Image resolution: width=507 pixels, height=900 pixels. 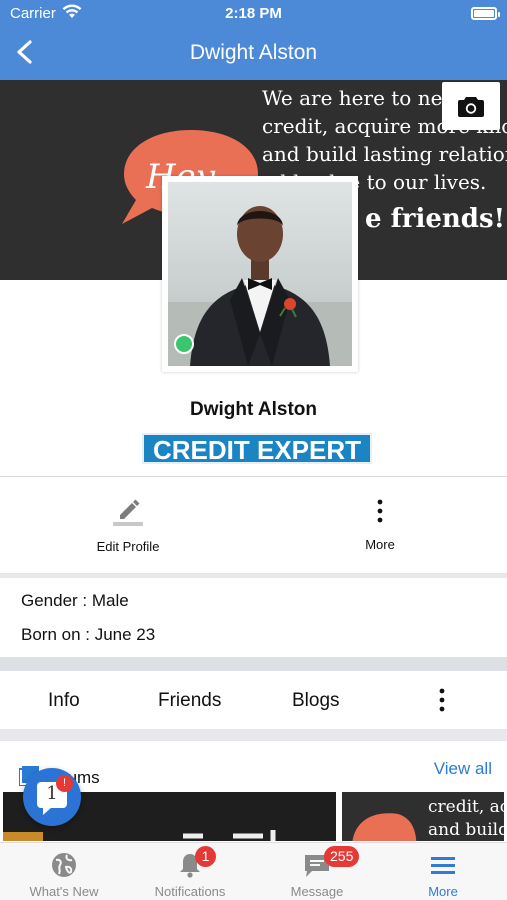 What do you see at coordinates (317, 871) in the screenshot?
I see `nav-message: 255 Message` at bounding box center [317, 871].